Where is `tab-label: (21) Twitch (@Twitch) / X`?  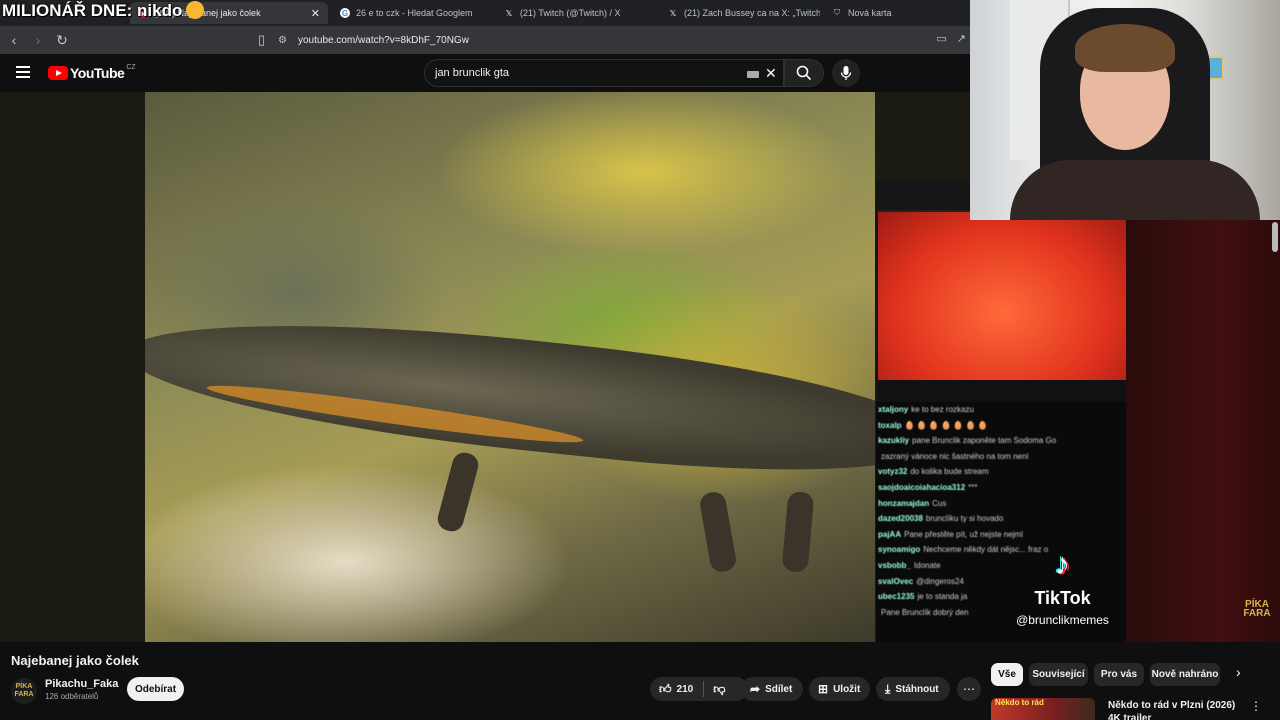 tab-label: (21) Twitch (@Twitch) / X is located at coordinates (570, 13).